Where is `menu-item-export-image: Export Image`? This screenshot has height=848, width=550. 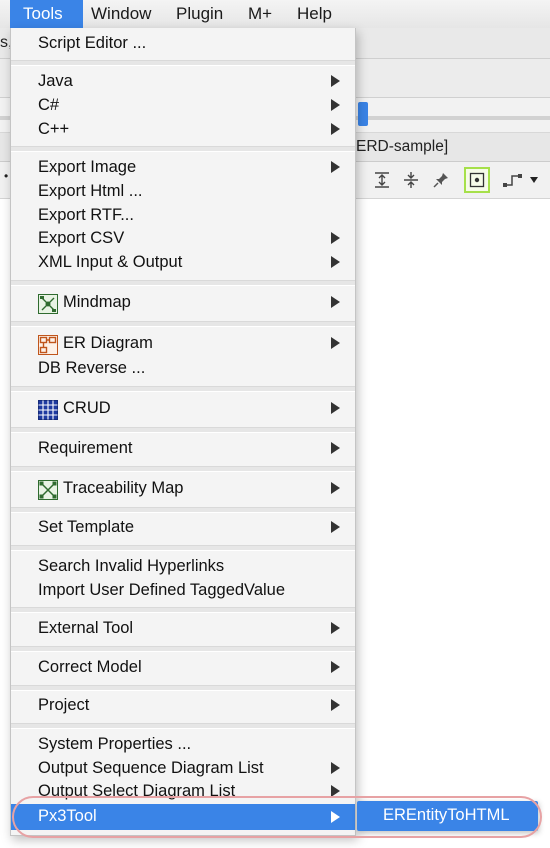 menu-item-export-image: Export Image is located at coordinates (183, 168).